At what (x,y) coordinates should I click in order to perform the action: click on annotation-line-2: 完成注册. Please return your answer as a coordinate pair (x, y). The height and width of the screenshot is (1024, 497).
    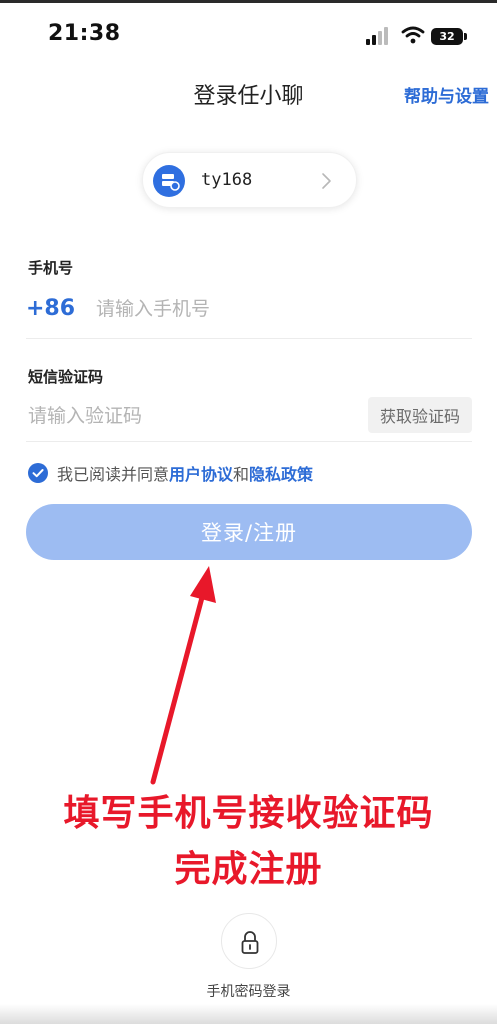
    Looking at the image, I should click on (248, 869).